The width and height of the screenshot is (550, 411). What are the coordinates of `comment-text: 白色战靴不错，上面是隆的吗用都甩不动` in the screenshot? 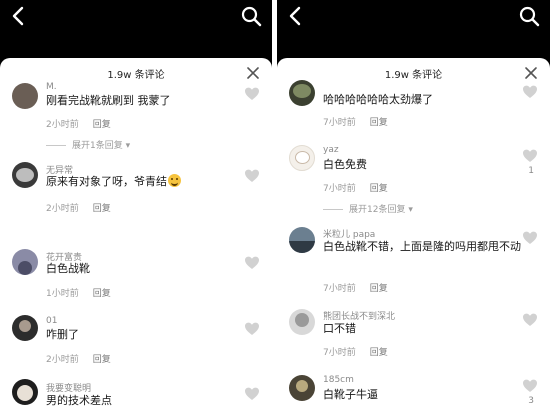 It's located at (422, 246).